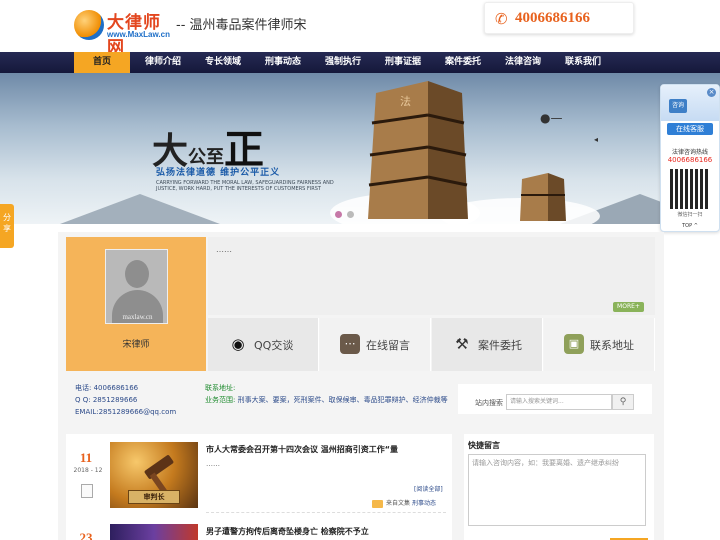 This screenshot has height=540, width=720. I want to click on site-search: 站内搜索 请输入搜索关键词... ⚲, so click(555, 399).